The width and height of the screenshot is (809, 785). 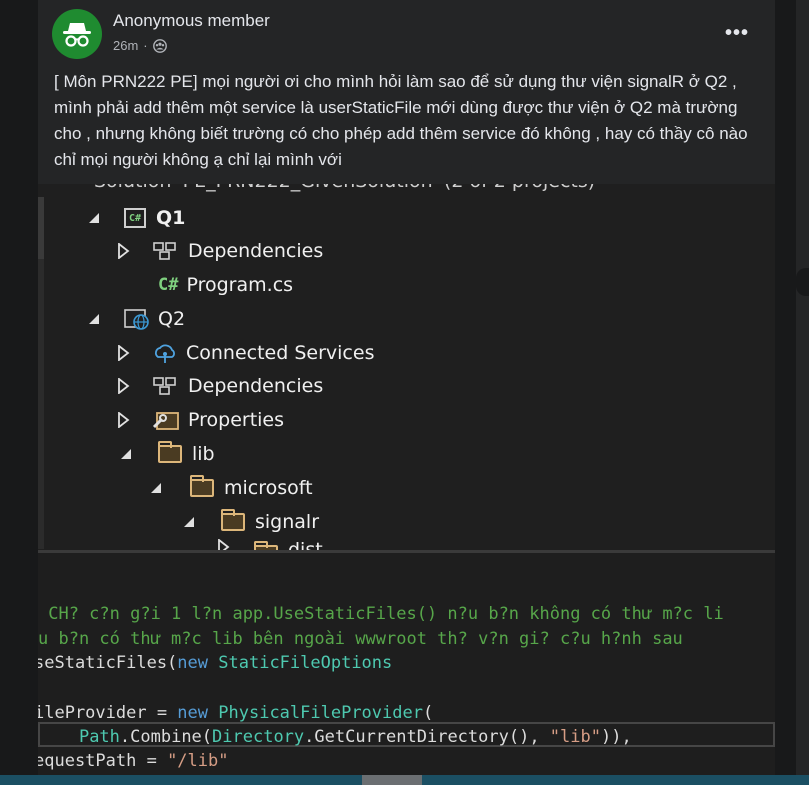 I want to click on more-options-button: •••, so click(x=737, y=33).